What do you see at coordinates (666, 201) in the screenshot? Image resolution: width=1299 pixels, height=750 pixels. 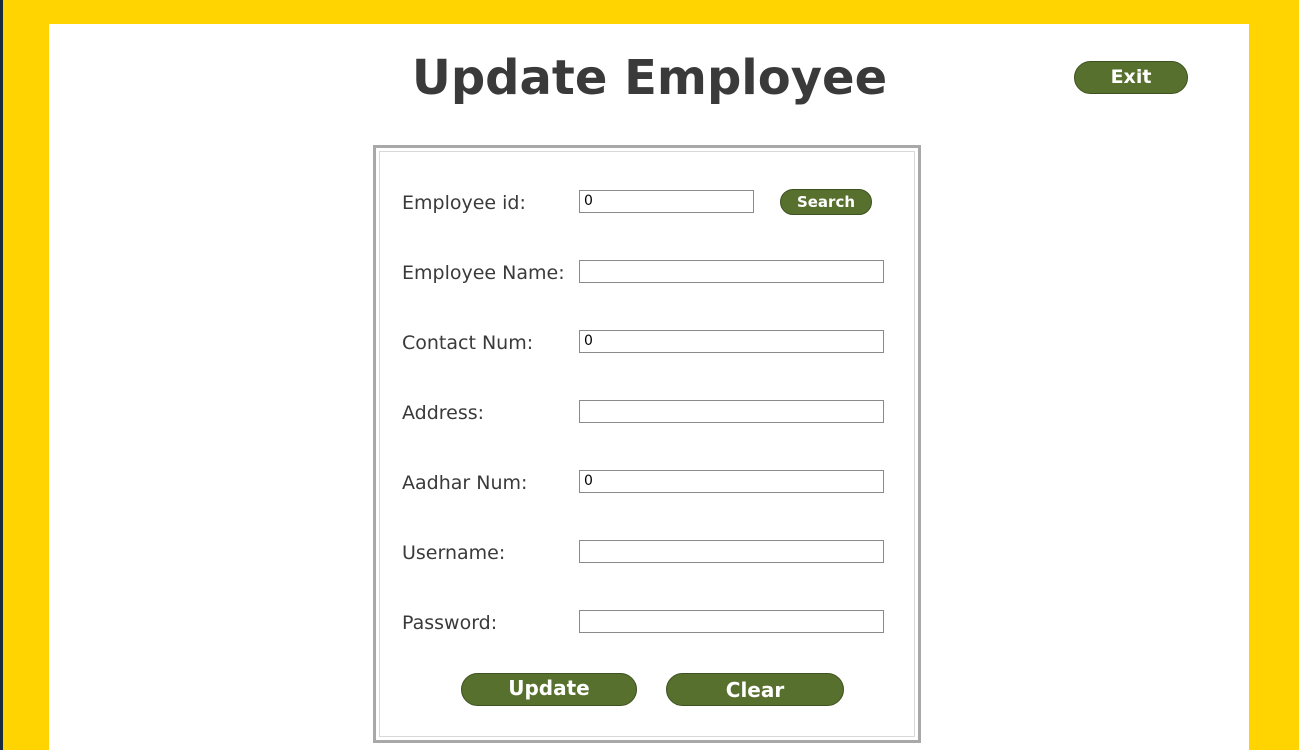 I see `employee-id-field: 0` at bounding box center [666, 201].